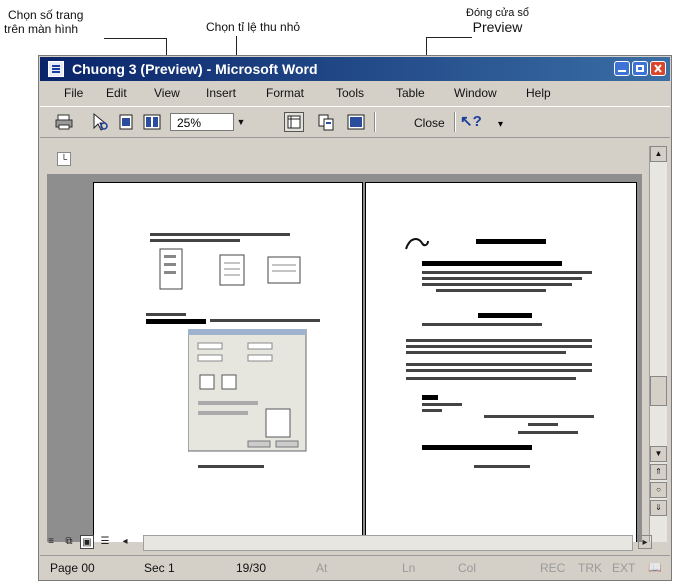 The width and height of the screenshot is (678, 585). I want to click on print-button, so click(64, 122).